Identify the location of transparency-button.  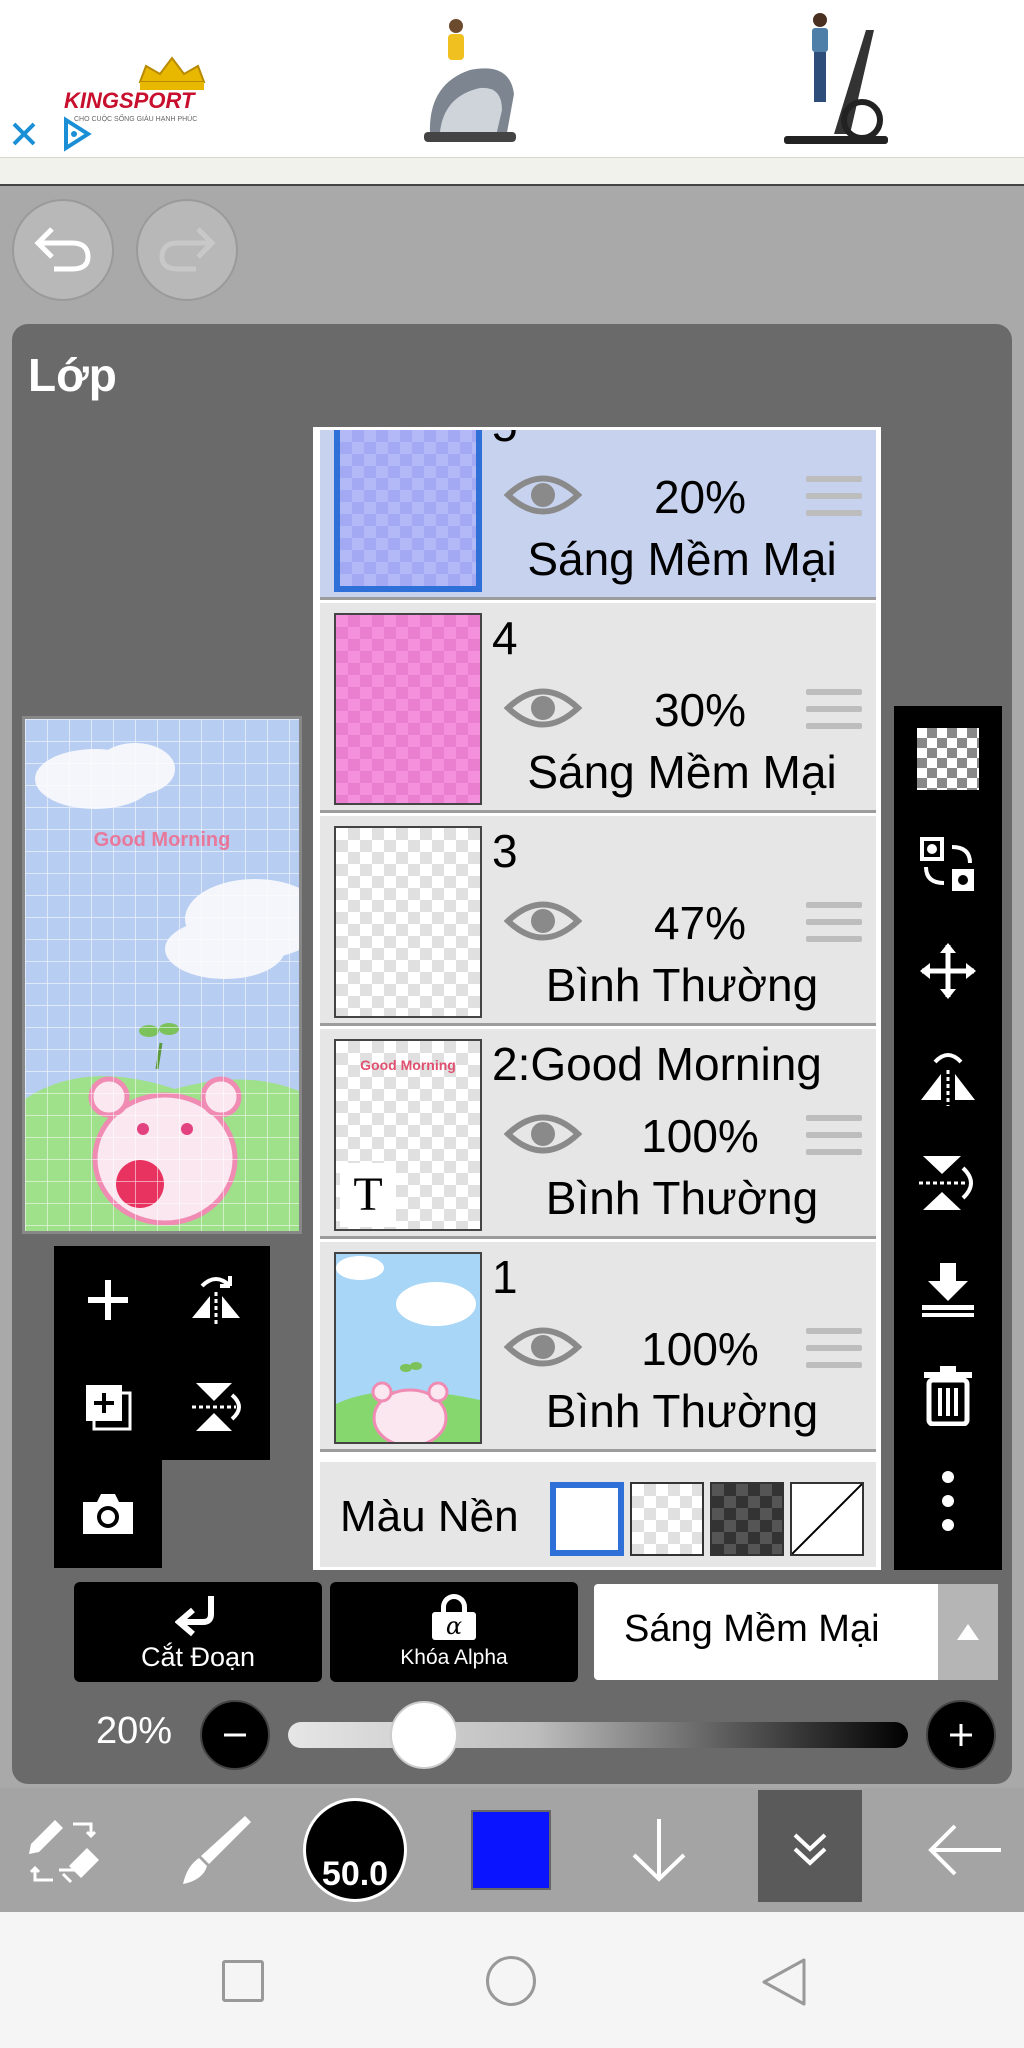
(948, 759).